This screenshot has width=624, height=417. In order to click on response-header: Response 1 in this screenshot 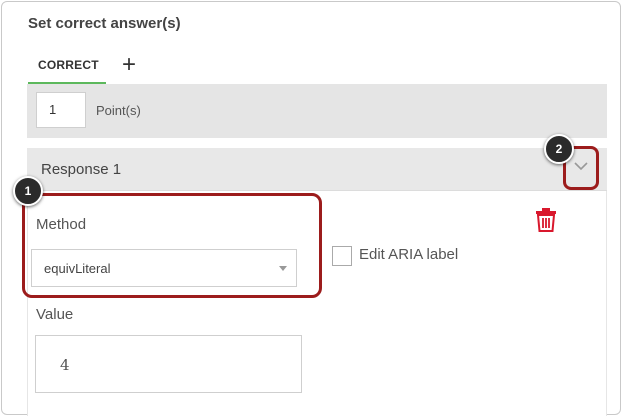, I will do `click(317, 169)`.